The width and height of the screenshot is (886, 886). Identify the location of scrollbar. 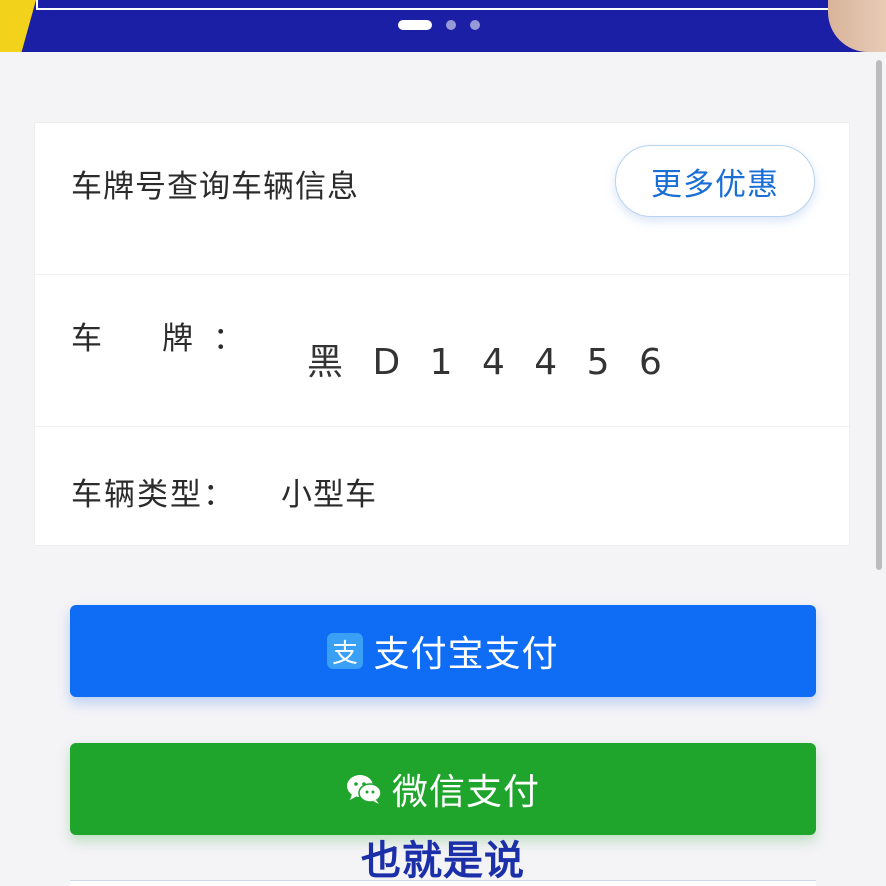
(879, 315).